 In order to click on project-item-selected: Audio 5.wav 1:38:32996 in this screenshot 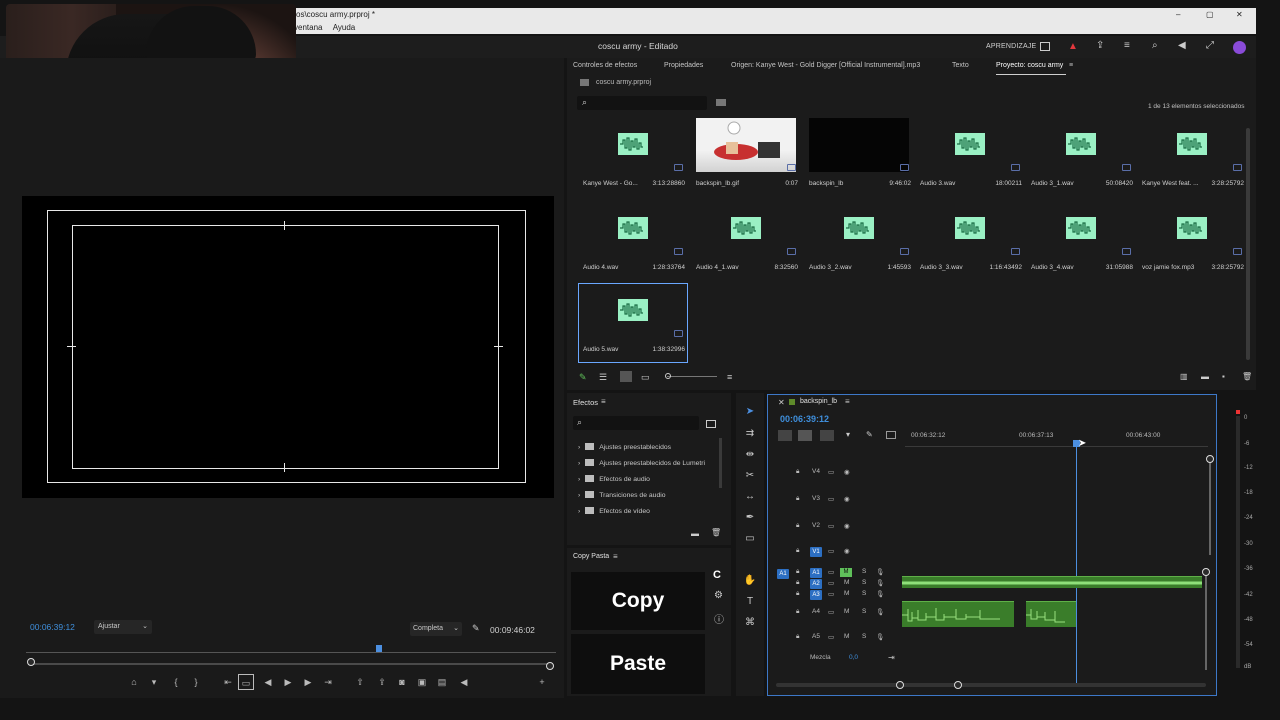, I will do `click(633, 323)`.